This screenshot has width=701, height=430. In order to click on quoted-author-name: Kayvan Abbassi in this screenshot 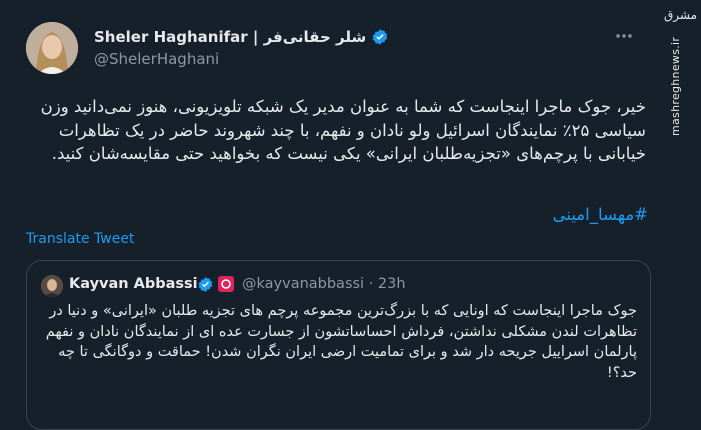, I will do `click(133, 284)`.